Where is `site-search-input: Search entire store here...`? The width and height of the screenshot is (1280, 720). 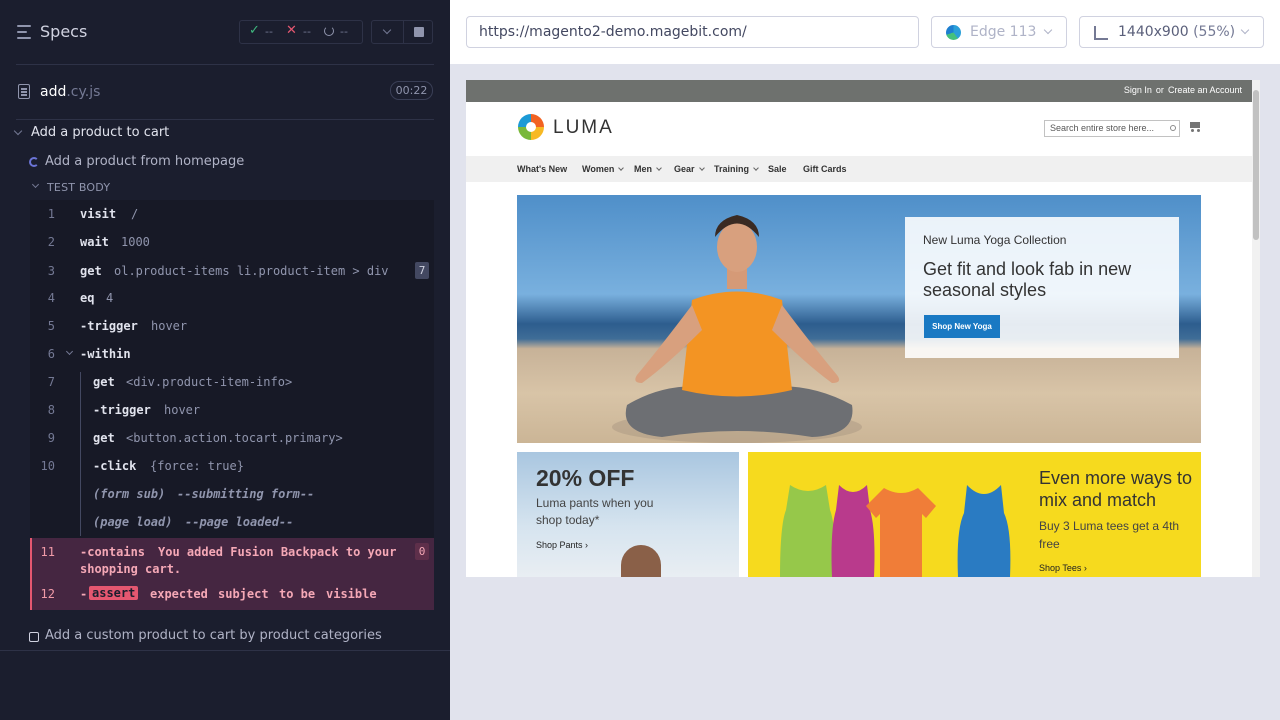 site-search-input: Search entire store here... is located at coordinates (1112, 128).